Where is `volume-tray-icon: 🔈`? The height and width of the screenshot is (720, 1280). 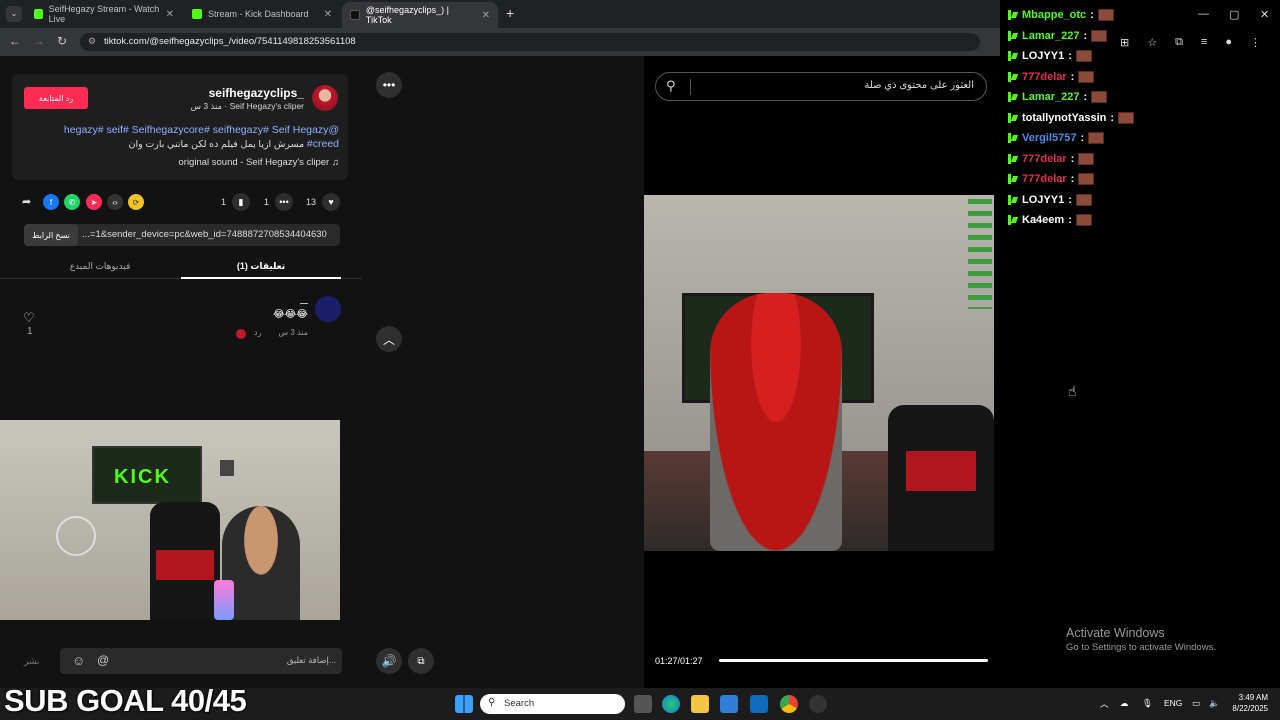 volume-tray-icon: 🔈 is located at coordinates (1214, 703).